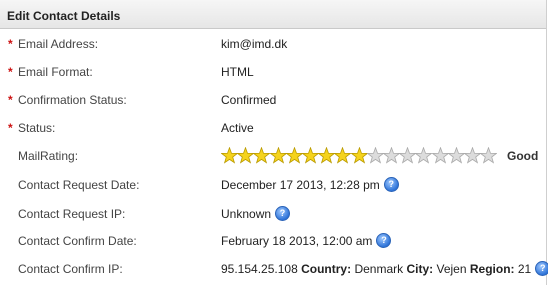 The image size is (548, 285). Describe the element at coordinates (79, 185) in the screenshot. I see `contact-request-date-label: Contact Request Date:` at that location.